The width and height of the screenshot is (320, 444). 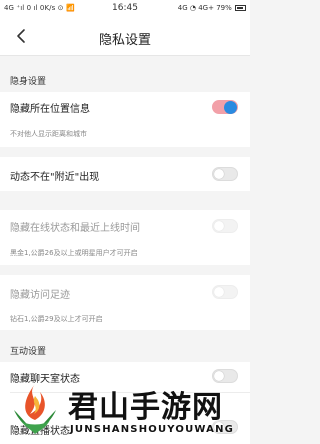 What do you see at coordinates (225, 226) in the screenshot?
I see `toggle-hide-online-status` at bounding box center [225, 226].